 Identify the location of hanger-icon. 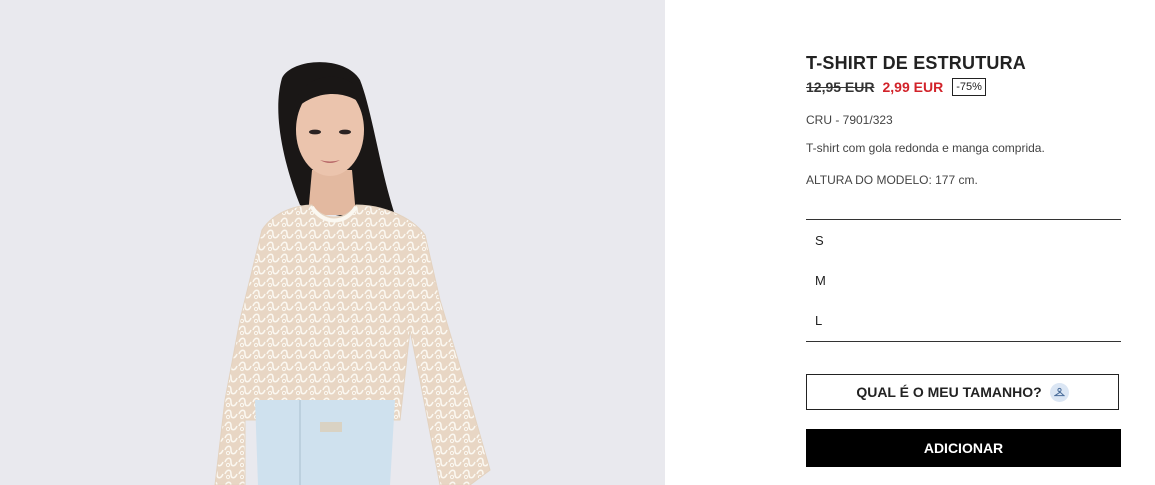
(1059, 392).